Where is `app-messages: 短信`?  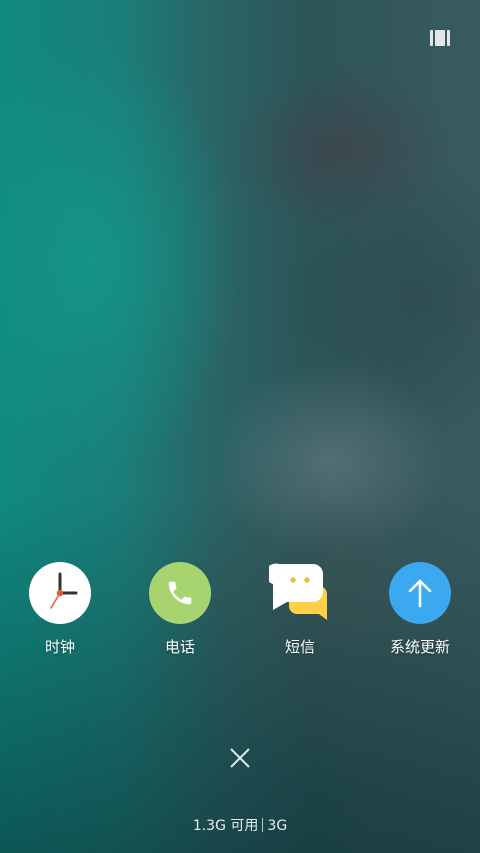 app-messages: 短信 is located at coordinates (300, 609).